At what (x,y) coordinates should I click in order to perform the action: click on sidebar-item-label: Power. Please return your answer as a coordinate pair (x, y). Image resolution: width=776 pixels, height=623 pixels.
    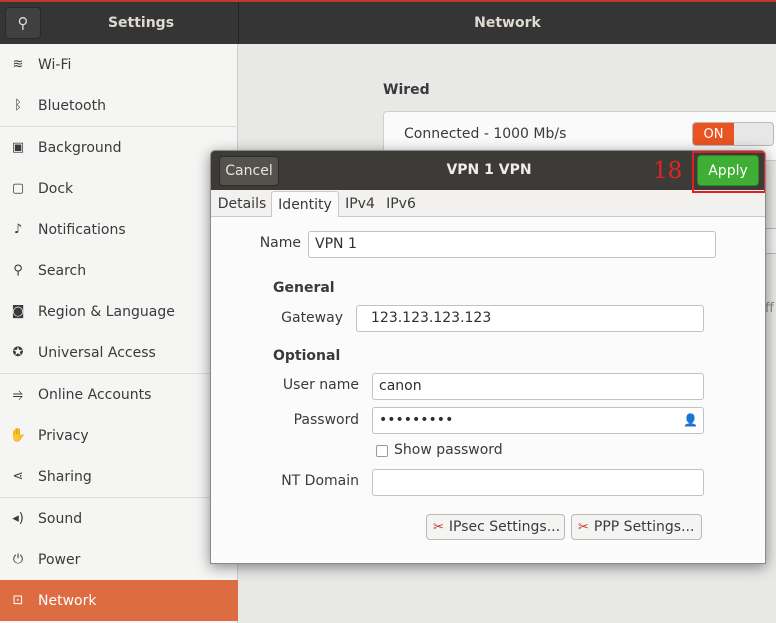
    Looking at the image, I should click on (59, 559).